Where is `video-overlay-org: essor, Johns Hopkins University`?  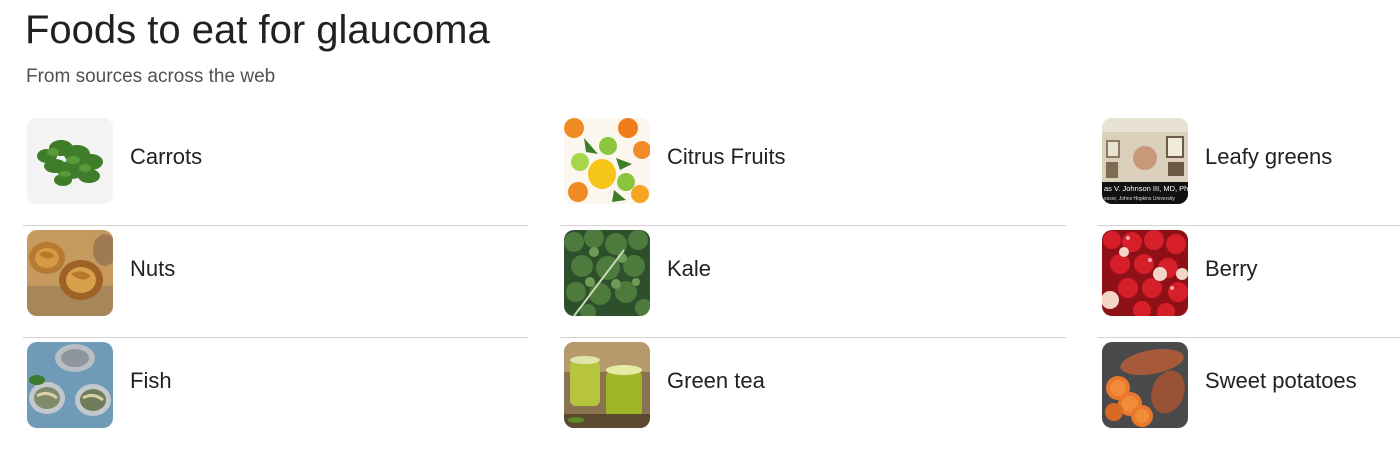 video-overlay-org: essor, Johns Hopkins University is located at coordinates (1139, 199).